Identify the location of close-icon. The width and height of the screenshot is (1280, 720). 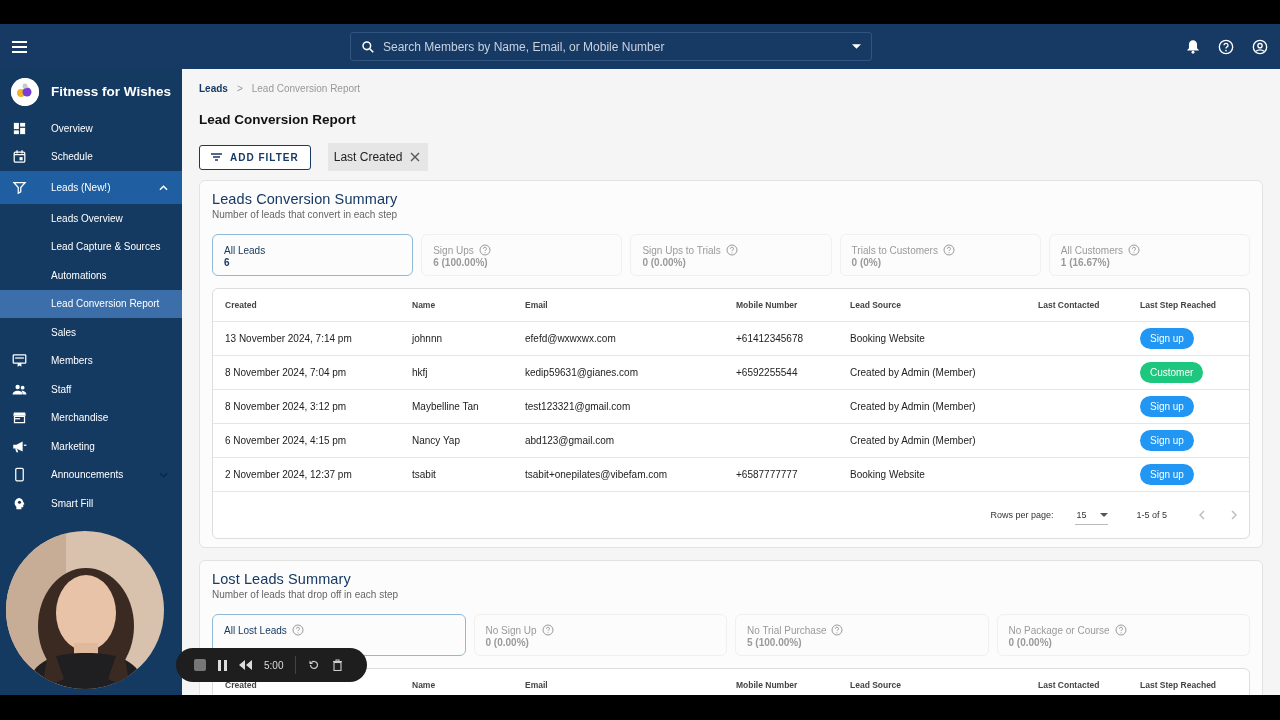
(415, 157).